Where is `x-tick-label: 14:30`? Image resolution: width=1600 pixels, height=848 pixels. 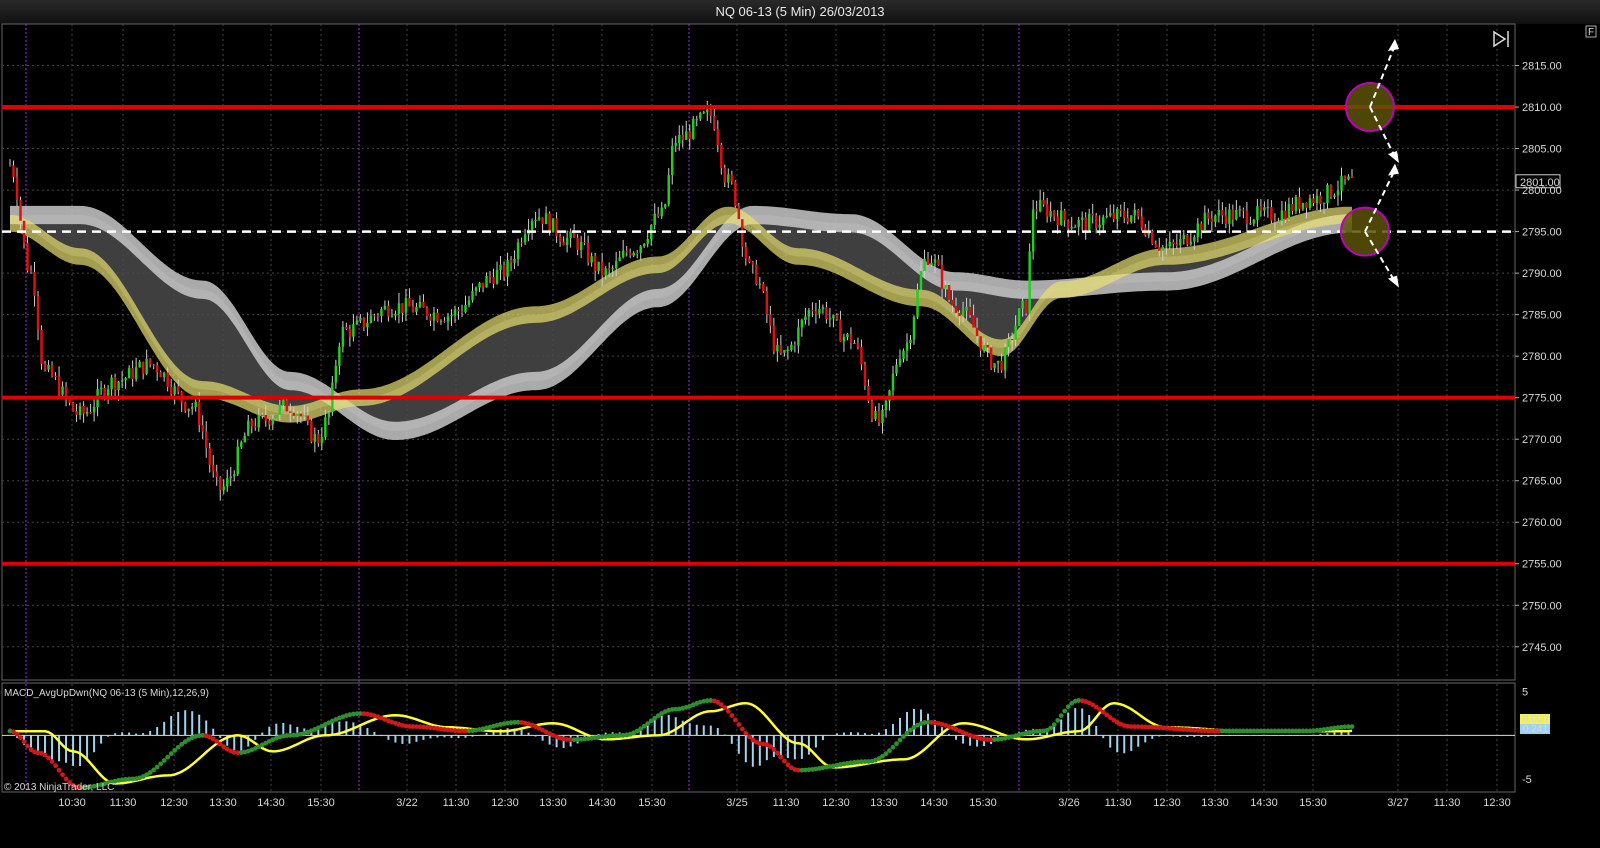
x-tick-label: 14:30 is located at coordinates (1264, 803).